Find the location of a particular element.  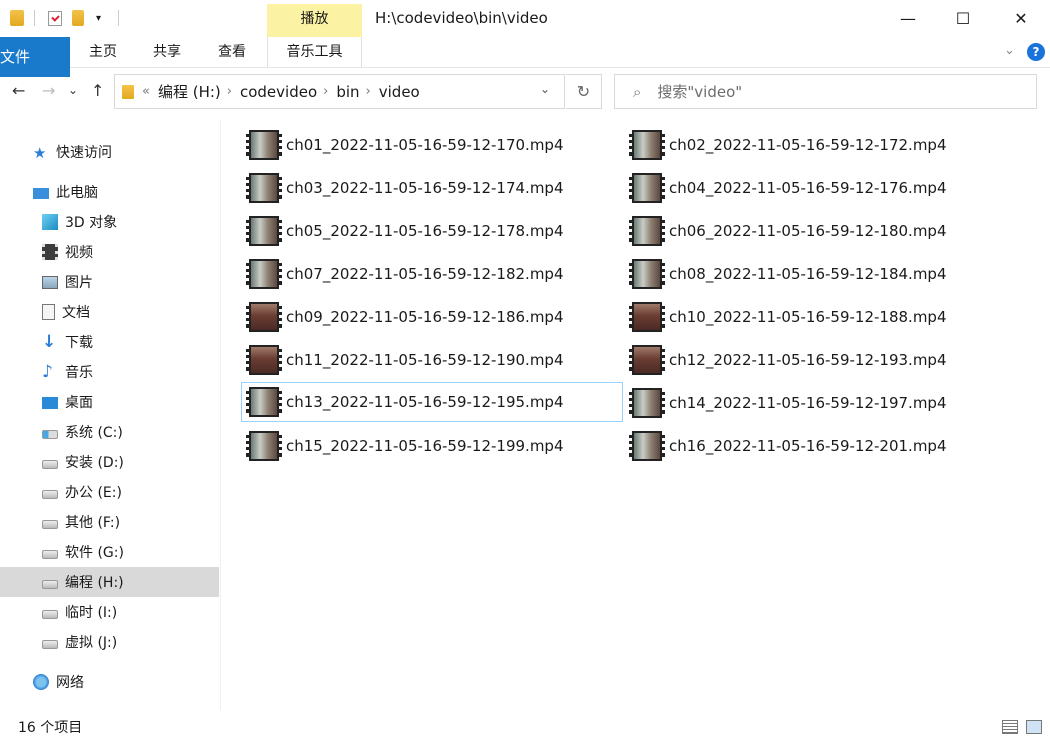

list-item: ch02_2022-11-05-16-59-12-172.mp4 is located at coordinates (788, 145).